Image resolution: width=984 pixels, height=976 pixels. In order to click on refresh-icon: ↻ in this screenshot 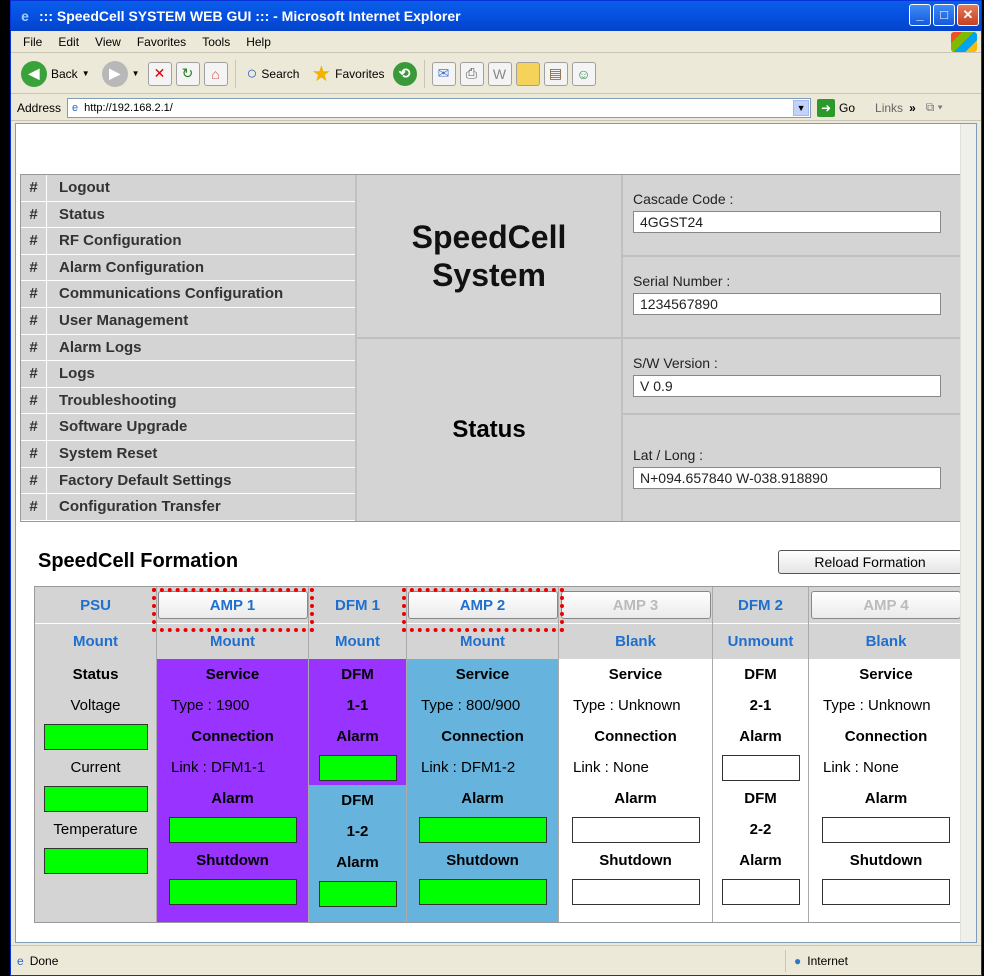, I will do `click(187, 73)`.